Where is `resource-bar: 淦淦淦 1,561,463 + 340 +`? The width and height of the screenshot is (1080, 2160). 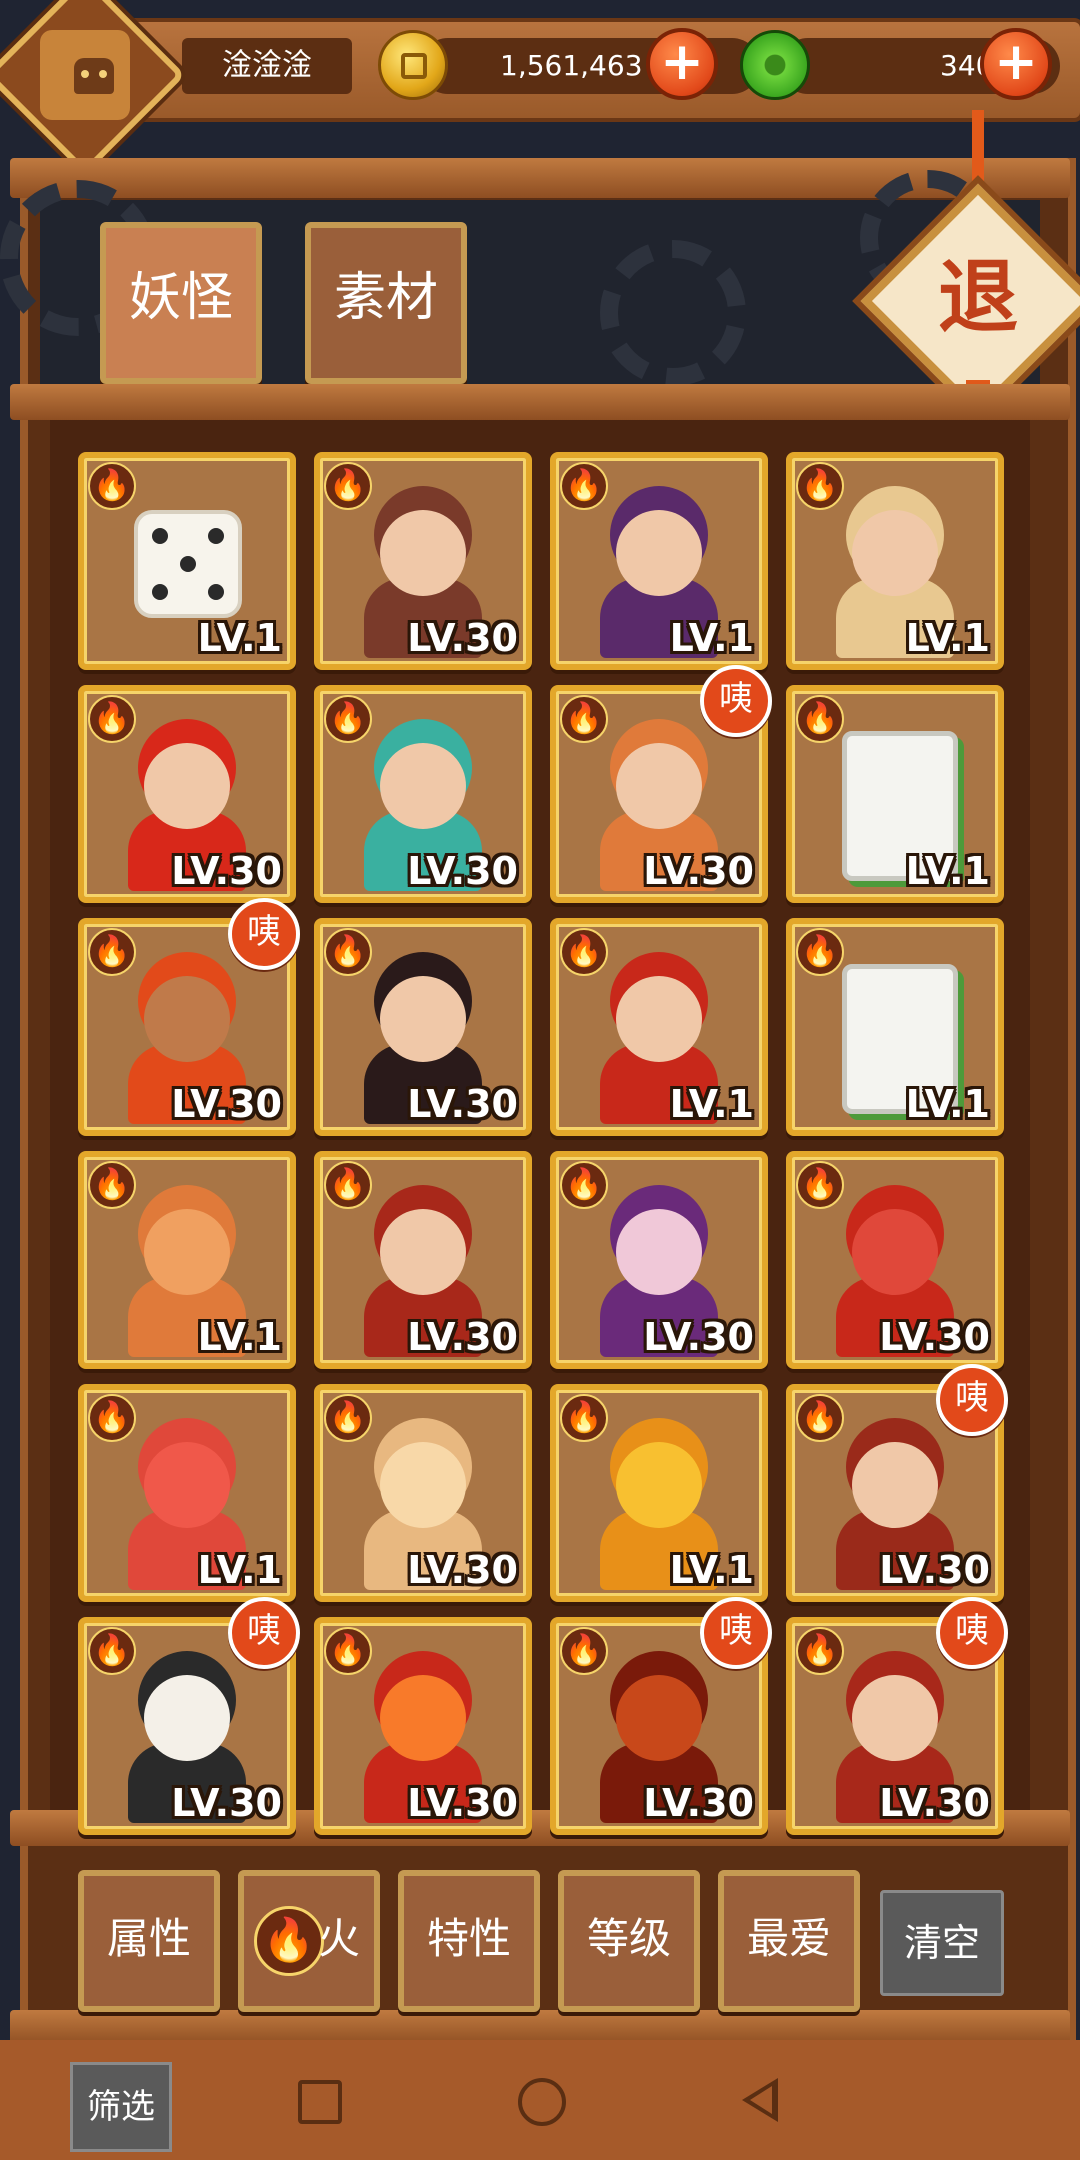 resource-bar: 淦淦淦 1,561,463 + 340 + is located at coordinates (588, 70).